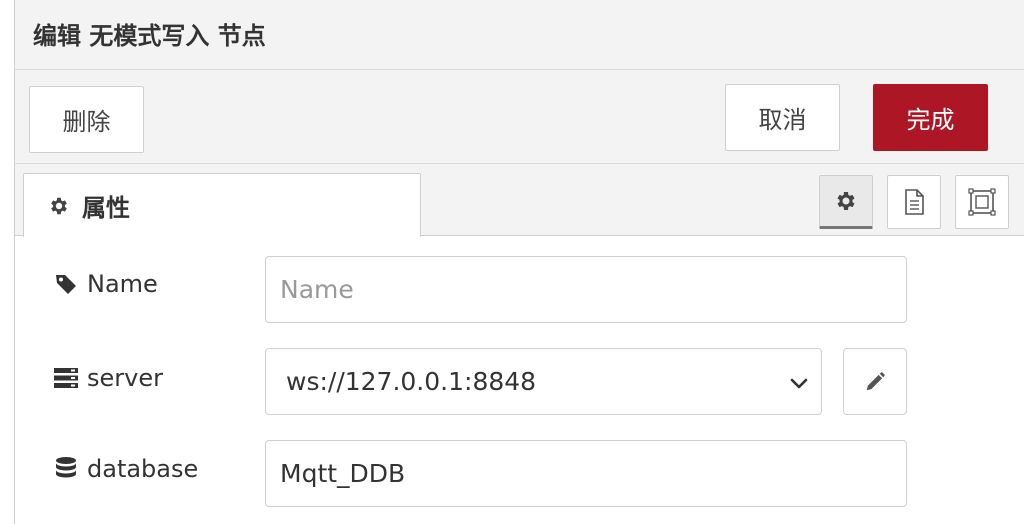 Image resolution: width=1024 pixels, height=524 pixels. I want to click on pencil-icon, so click(875, 382).